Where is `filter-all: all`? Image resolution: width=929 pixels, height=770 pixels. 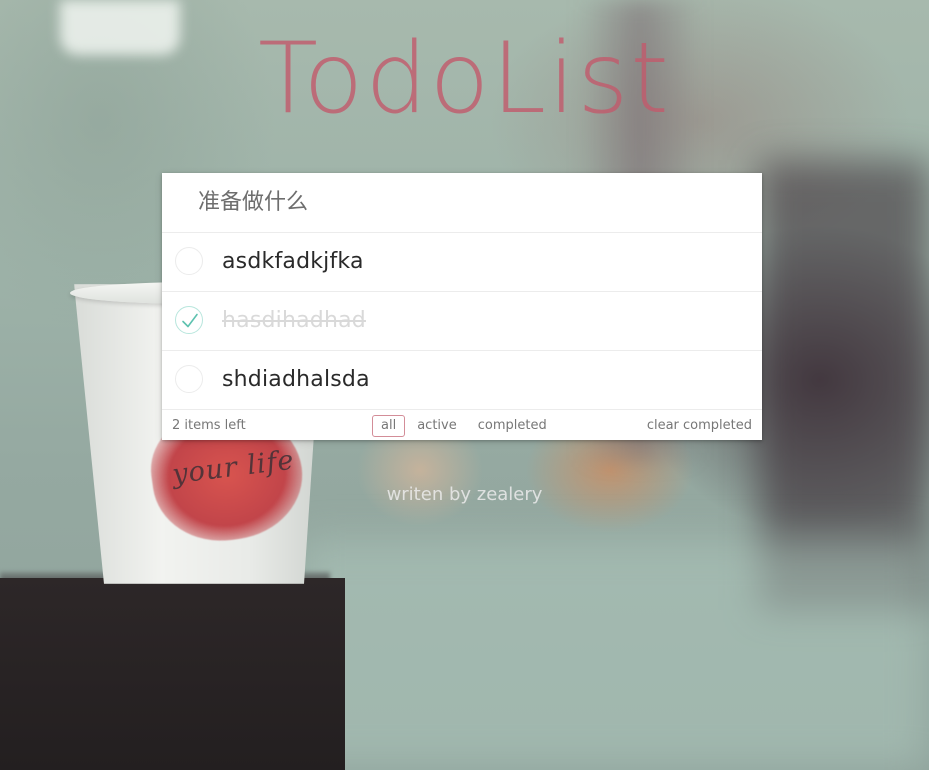
filter-all: all is located at coordinates (389, 426).